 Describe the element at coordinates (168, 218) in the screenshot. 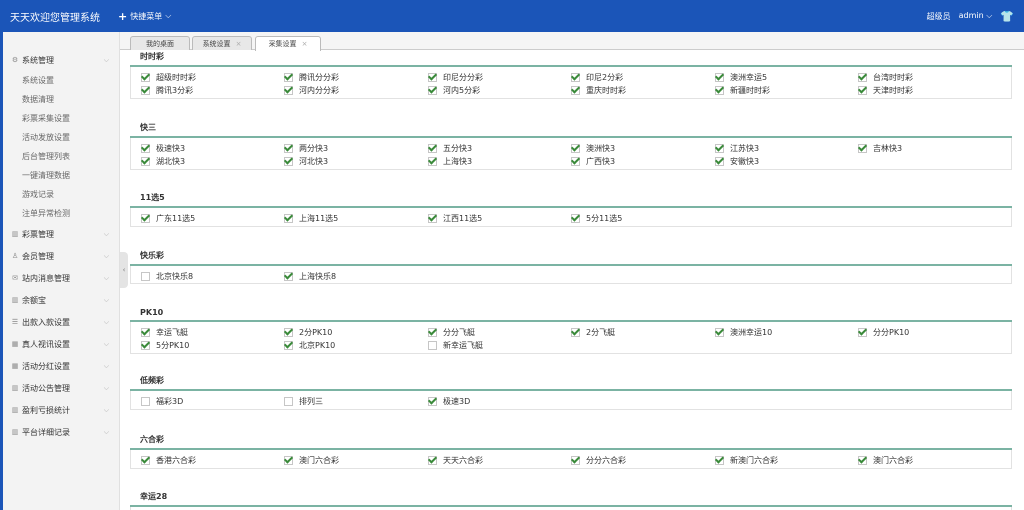

I see `lottery-checkbox-item: 广东11选5` at that location.